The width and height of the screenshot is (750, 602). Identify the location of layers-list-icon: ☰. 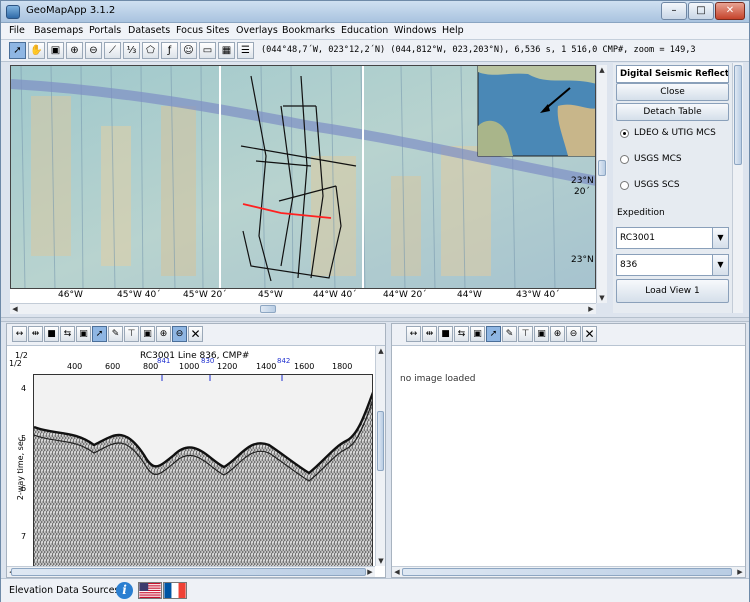
(245, 50).